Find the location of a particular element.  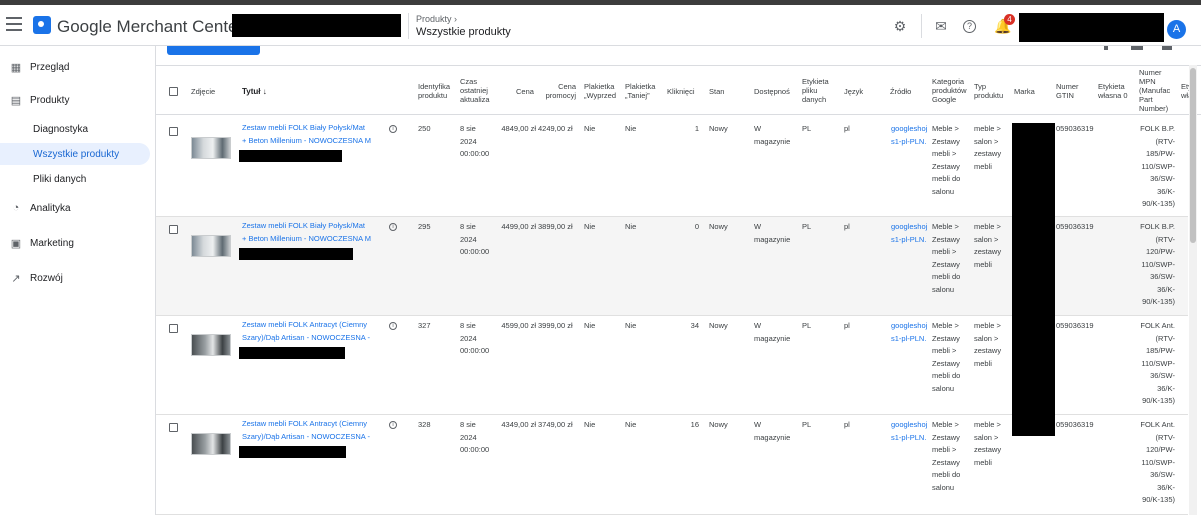

product-id: 328 is located at coordinates (424, 424).